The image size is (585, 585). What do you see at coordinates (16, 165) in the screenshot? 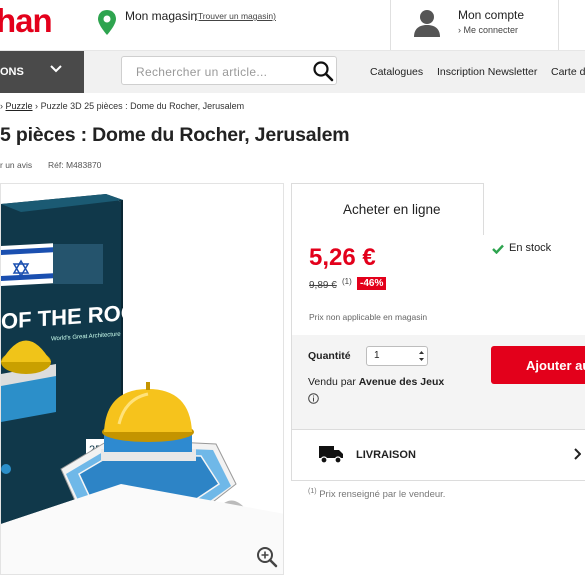
I see `review-link: r un avis` at bounding box center [16, 165].